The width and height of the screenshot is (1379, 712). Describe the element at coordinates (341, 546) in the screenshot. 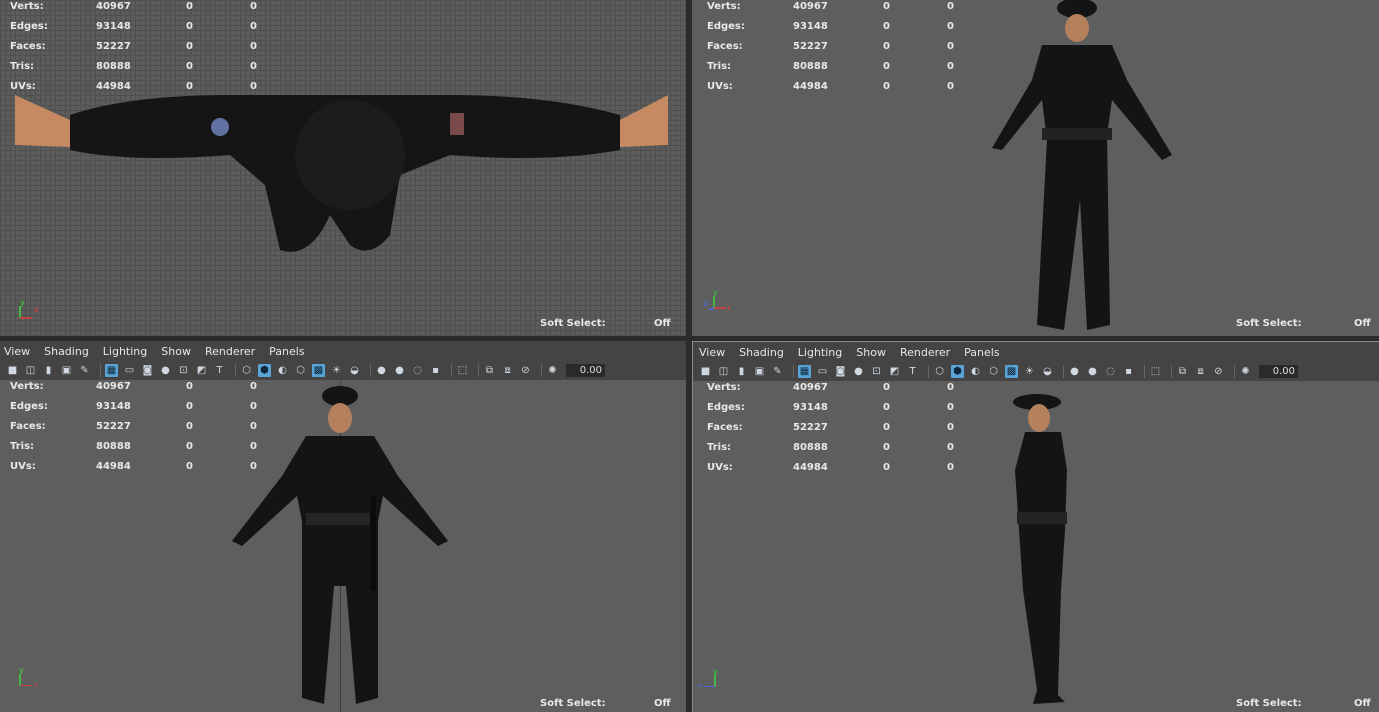

I see `character-model-front` at that location.